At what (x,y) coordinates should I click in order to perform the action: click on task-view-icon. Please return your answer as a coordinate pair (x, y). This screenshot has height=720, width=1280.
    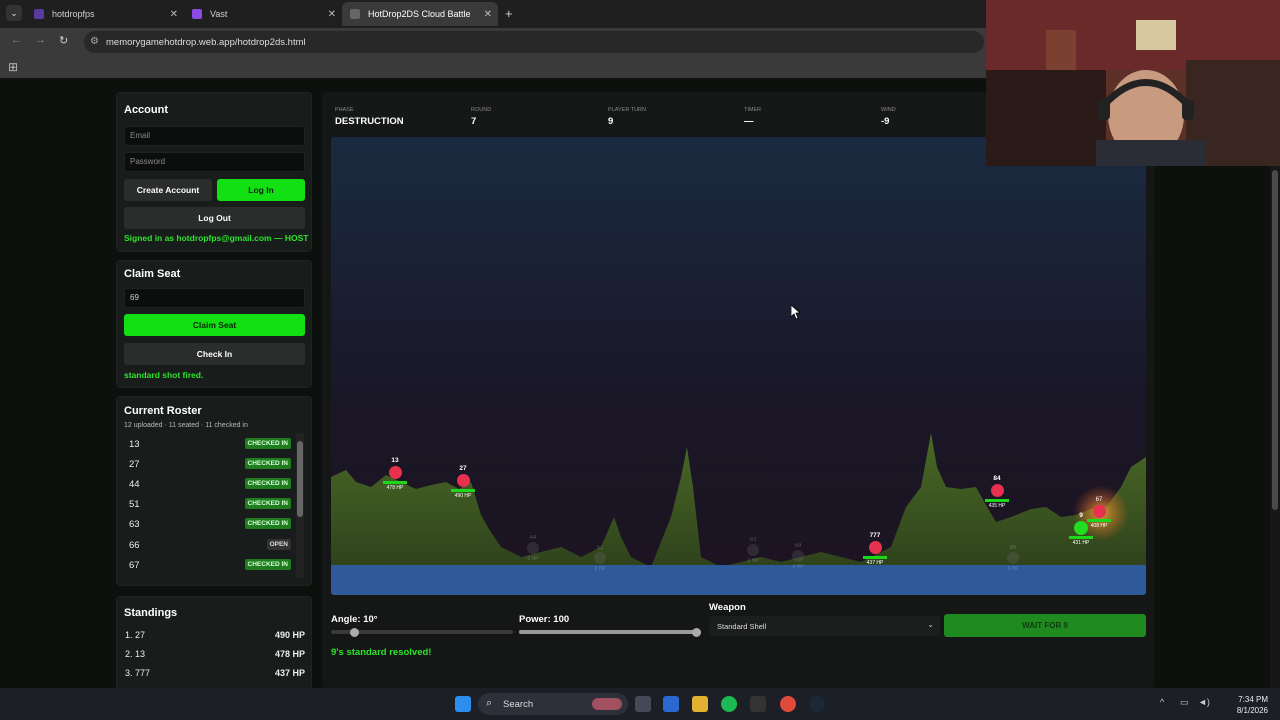
    Looking at the image, I should click on (643, 704).